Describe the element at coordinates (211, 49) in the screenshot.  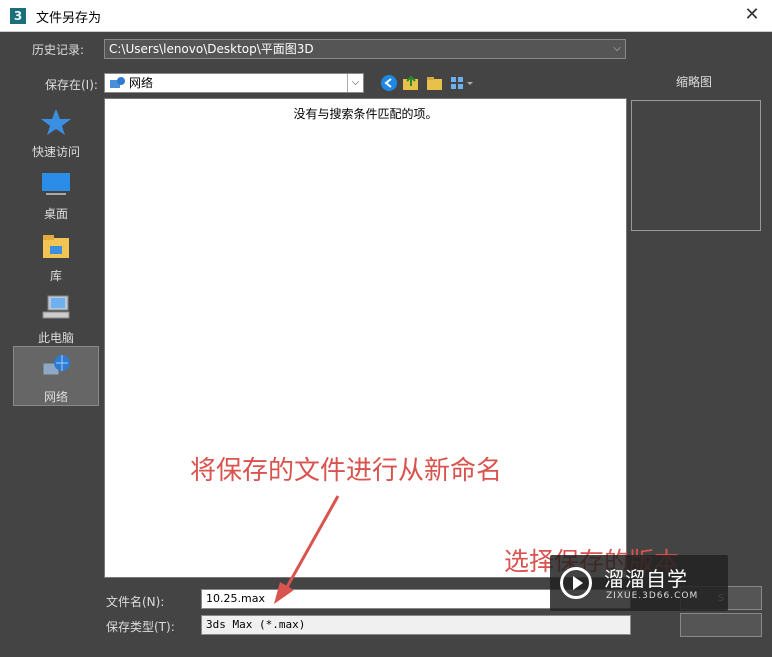
I see `history-value: C:\Users\lenovo\Desktop\平面图3D` at that location.